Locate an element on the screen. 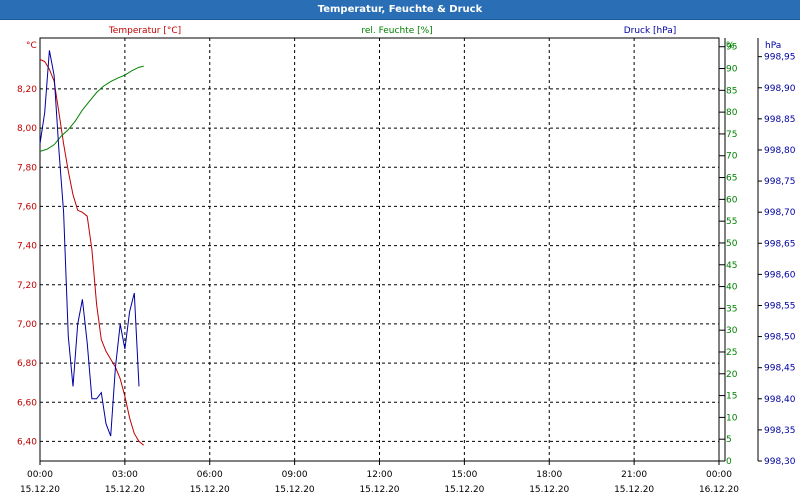  pressure-axis-label: Druck [hPa] is located at coordinates (650, 31).